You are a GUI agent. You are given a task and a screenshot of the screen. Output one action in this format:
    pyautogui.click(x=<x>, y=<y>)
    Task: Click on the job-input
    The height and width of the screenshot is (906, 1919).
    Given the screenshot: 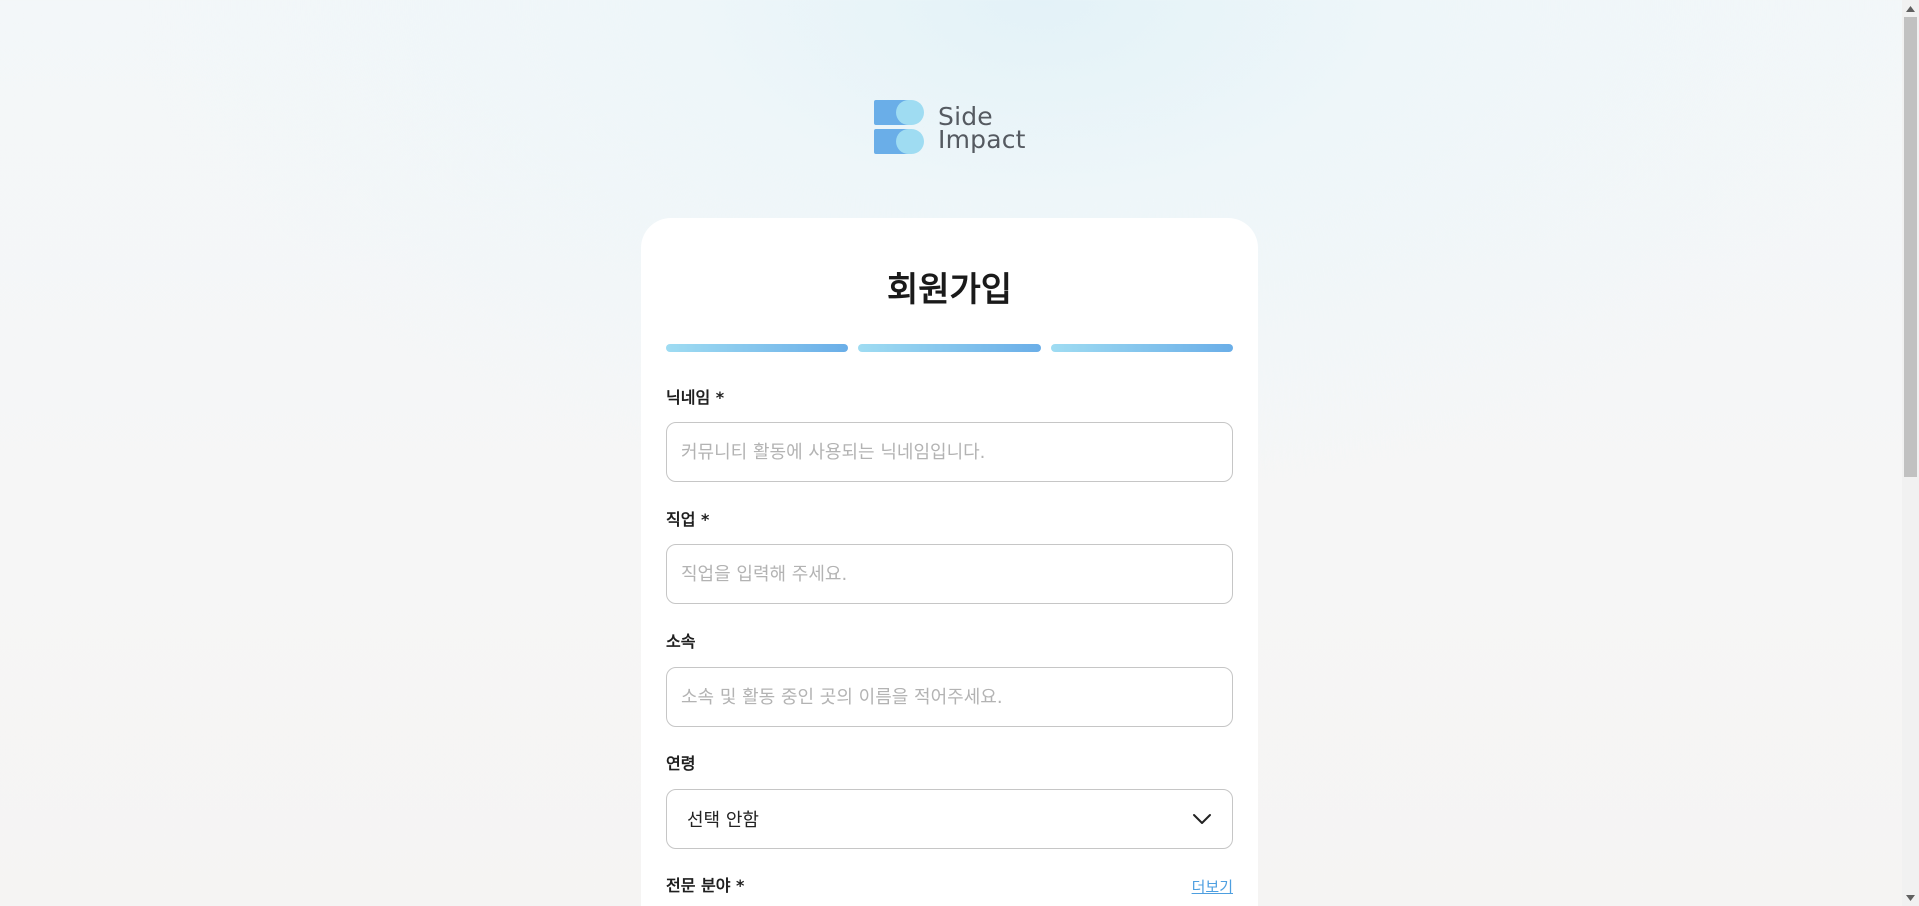 What is the action you would take?
    pyautogui.click(x=949, y=574)
    